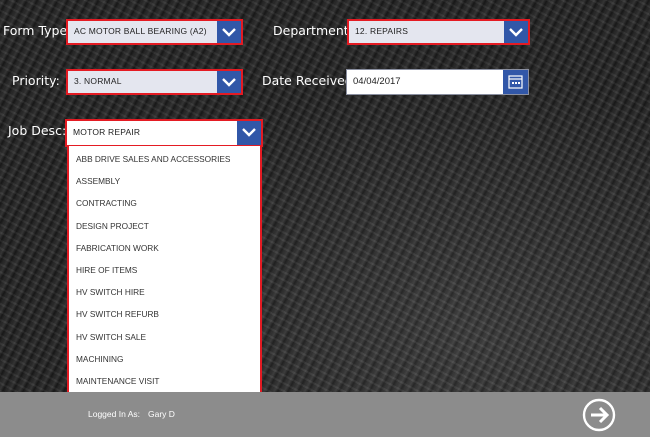 This screenshot has width=650, height=437. Describe the element at coordinates (164, 337) in the screenshot. I see `dropdown-option: HV SWITCH SALE` at that location.